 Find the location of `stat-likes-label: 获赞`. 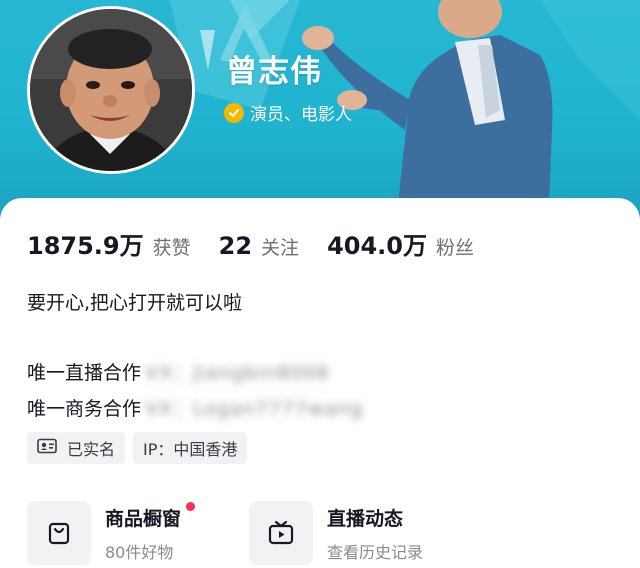

stat-likes-label: 获赞 is located at coordinates (171, 248).